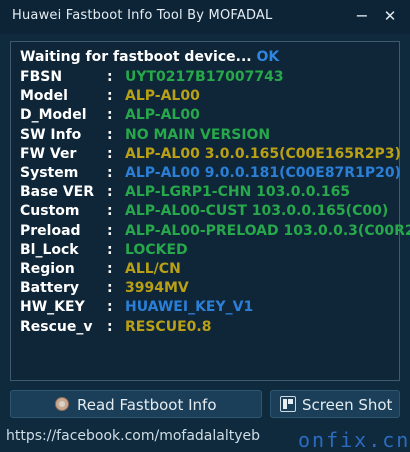 The width and height of the screenshot is (410, 452). Describe the element at coordinates (189, 307) in the screenshot. I see `info-value: HUAWEI_KEY_V1` at that location.